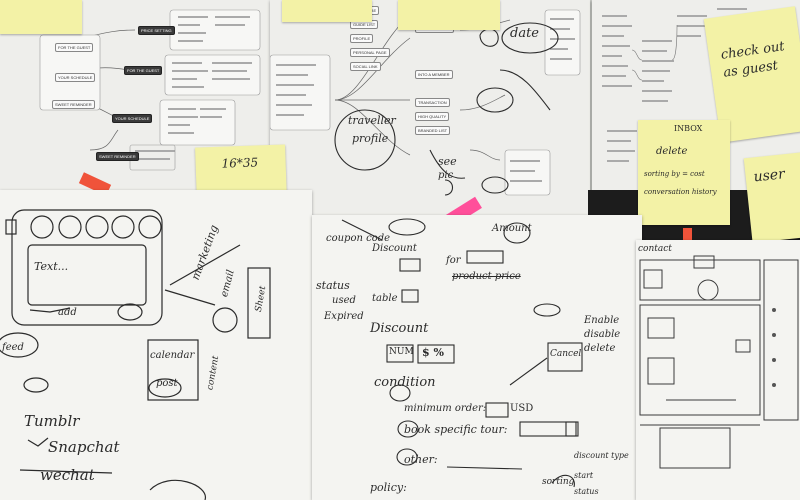 This screenshot has height=500, width=800. Describe the element at coordinates (388, 487) in the screenshot. I see `policy-label: policy:` at that location.